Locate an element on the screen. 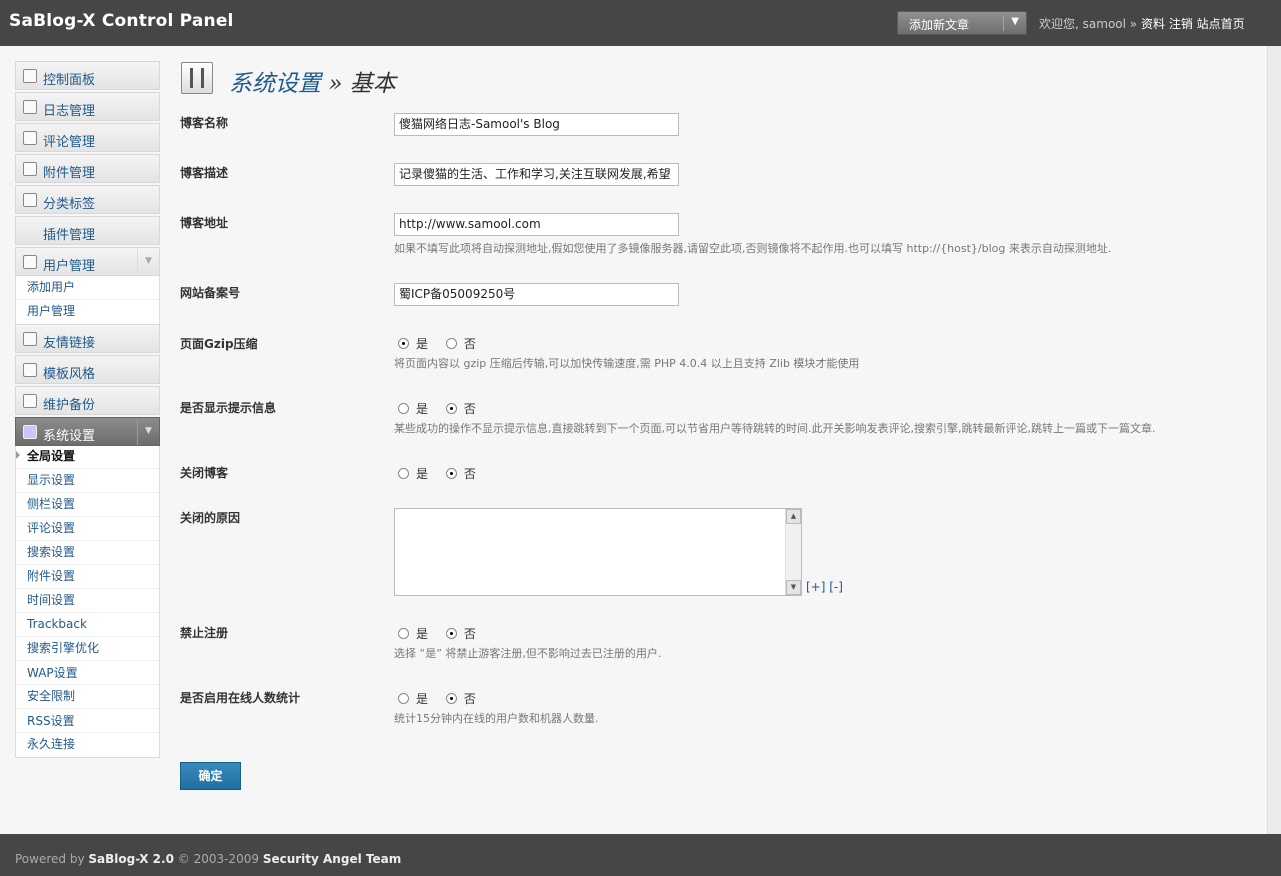  sidebar-item-label: 友情链接 is located at coordinates (69, 343).